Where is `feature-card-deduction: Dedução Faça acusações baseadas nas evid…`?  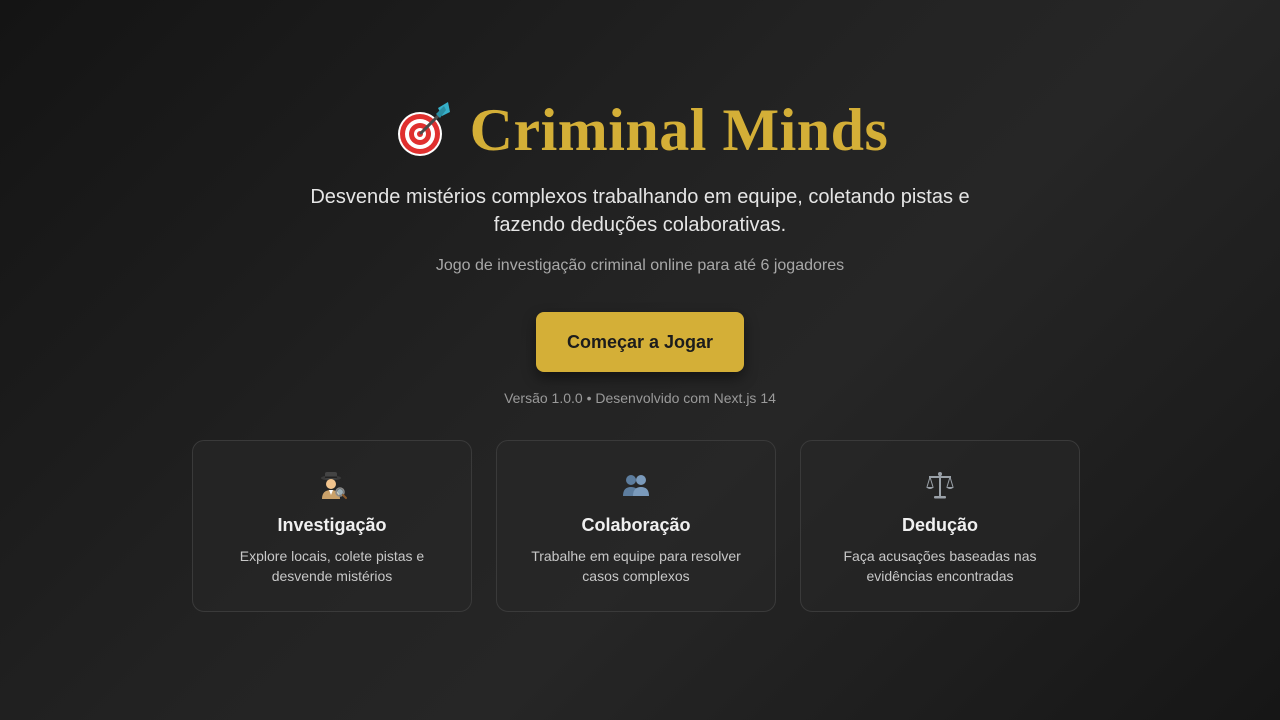 feature-card-deduction: Dedução Faça acusações baseadas nas evid… is located at coordinates (940, 526).